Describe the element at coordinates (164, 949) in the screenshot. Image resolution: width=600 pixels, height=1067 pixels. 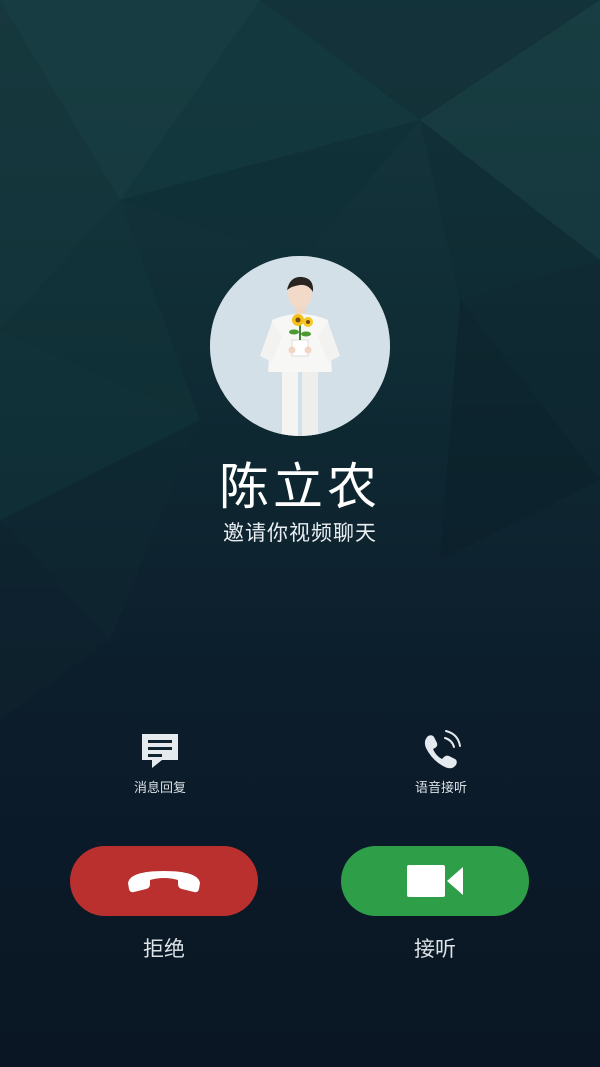
I see `decline-label: 拒绝` at that location.